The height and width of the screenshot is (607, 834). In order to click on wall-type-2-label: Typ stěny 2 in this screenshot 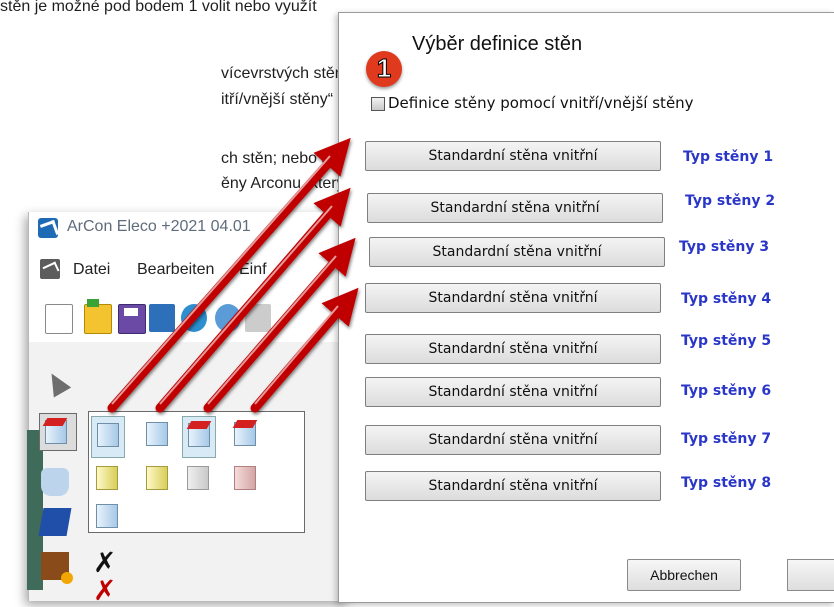, I will do `click(730, 201)`.